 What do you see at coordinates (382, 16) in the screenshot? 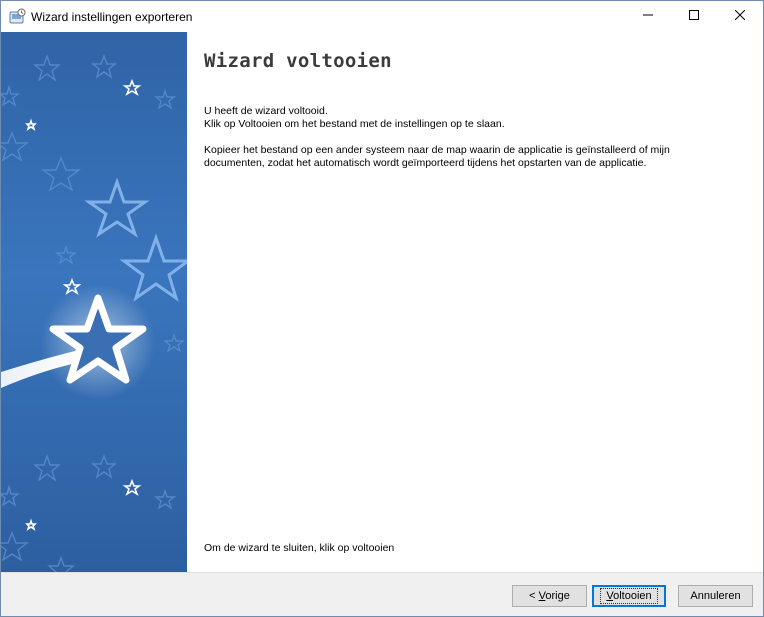
I see `title-bar: Wizard instellingen exporteren` at bounding box center [382, 16].